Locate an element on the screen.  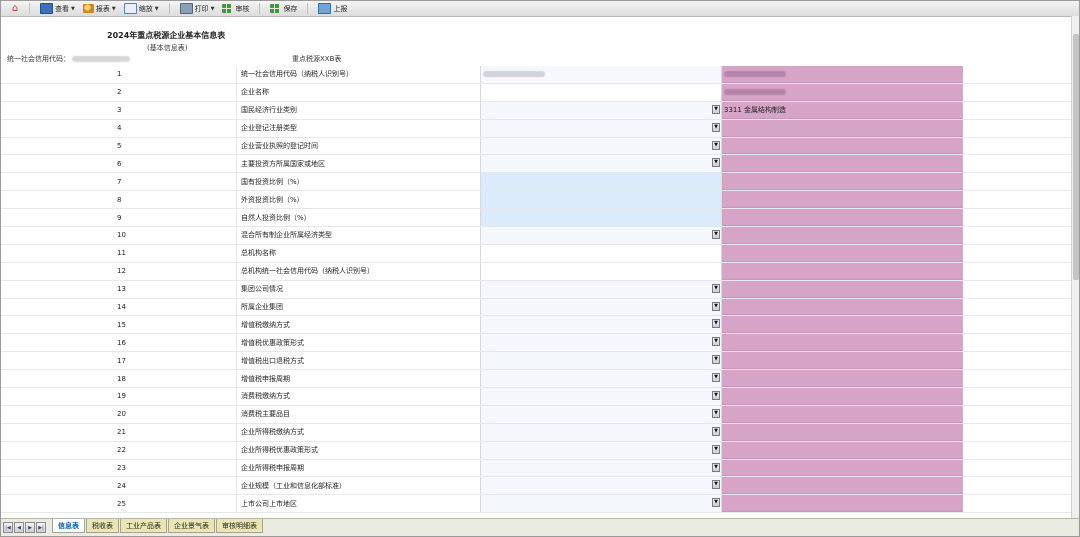
prev-sheet-icon: ◀ is located at coordinates (19, 527).